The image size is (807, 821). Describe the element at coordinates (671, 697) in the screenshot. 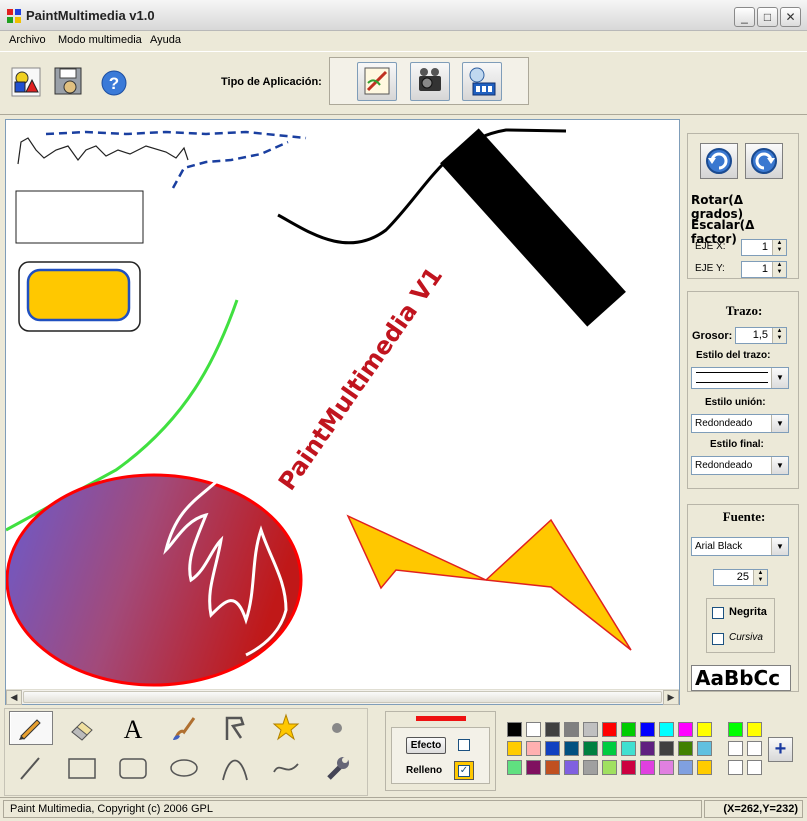

I see `scroll-right-arrow: ▶` at that location.